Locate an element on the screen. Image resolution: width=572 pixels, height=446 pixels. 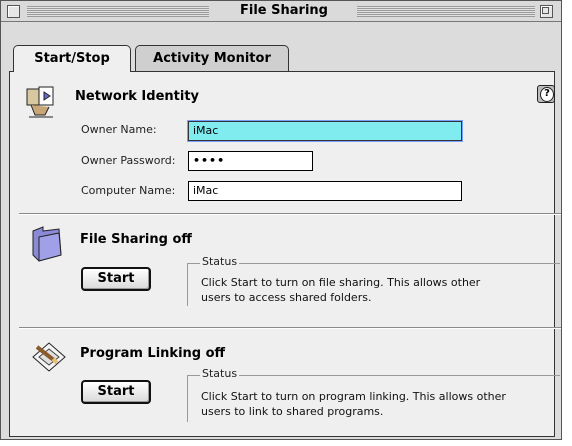
network-identity-title: Network Identity is located at coordinates (137, 96).